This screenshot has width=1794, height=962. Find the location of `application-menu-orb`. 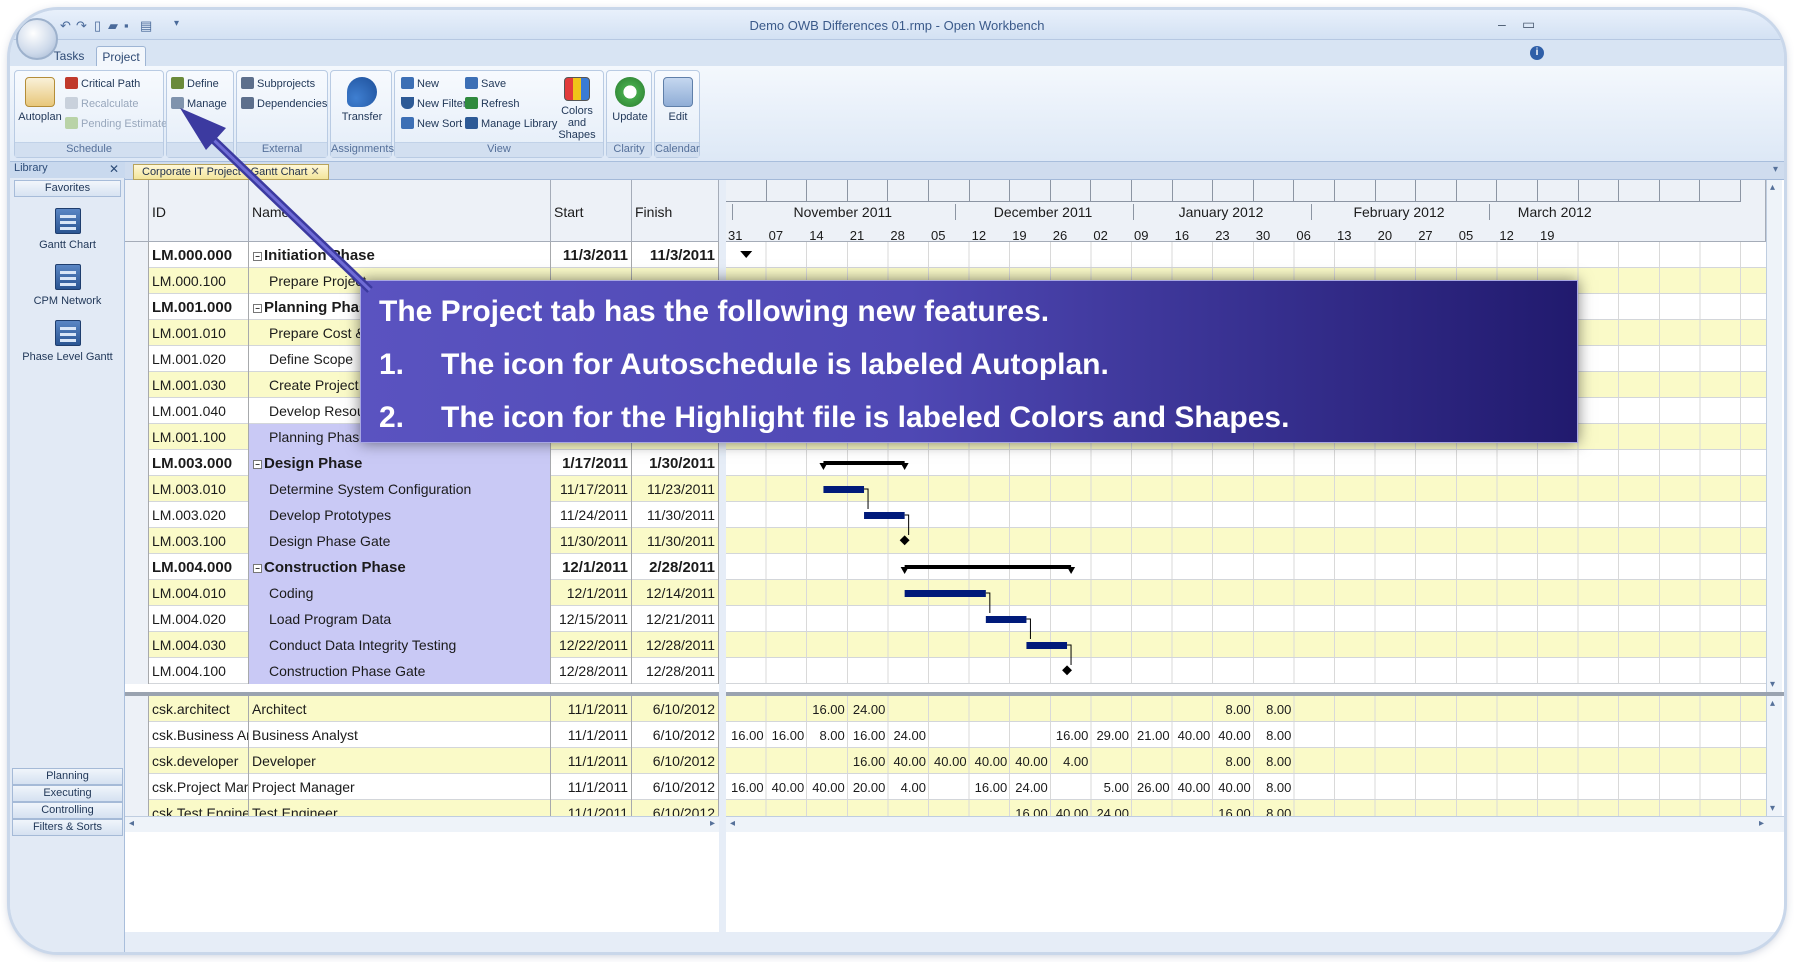

application-menu-orb is located at coordinates (37, 39).